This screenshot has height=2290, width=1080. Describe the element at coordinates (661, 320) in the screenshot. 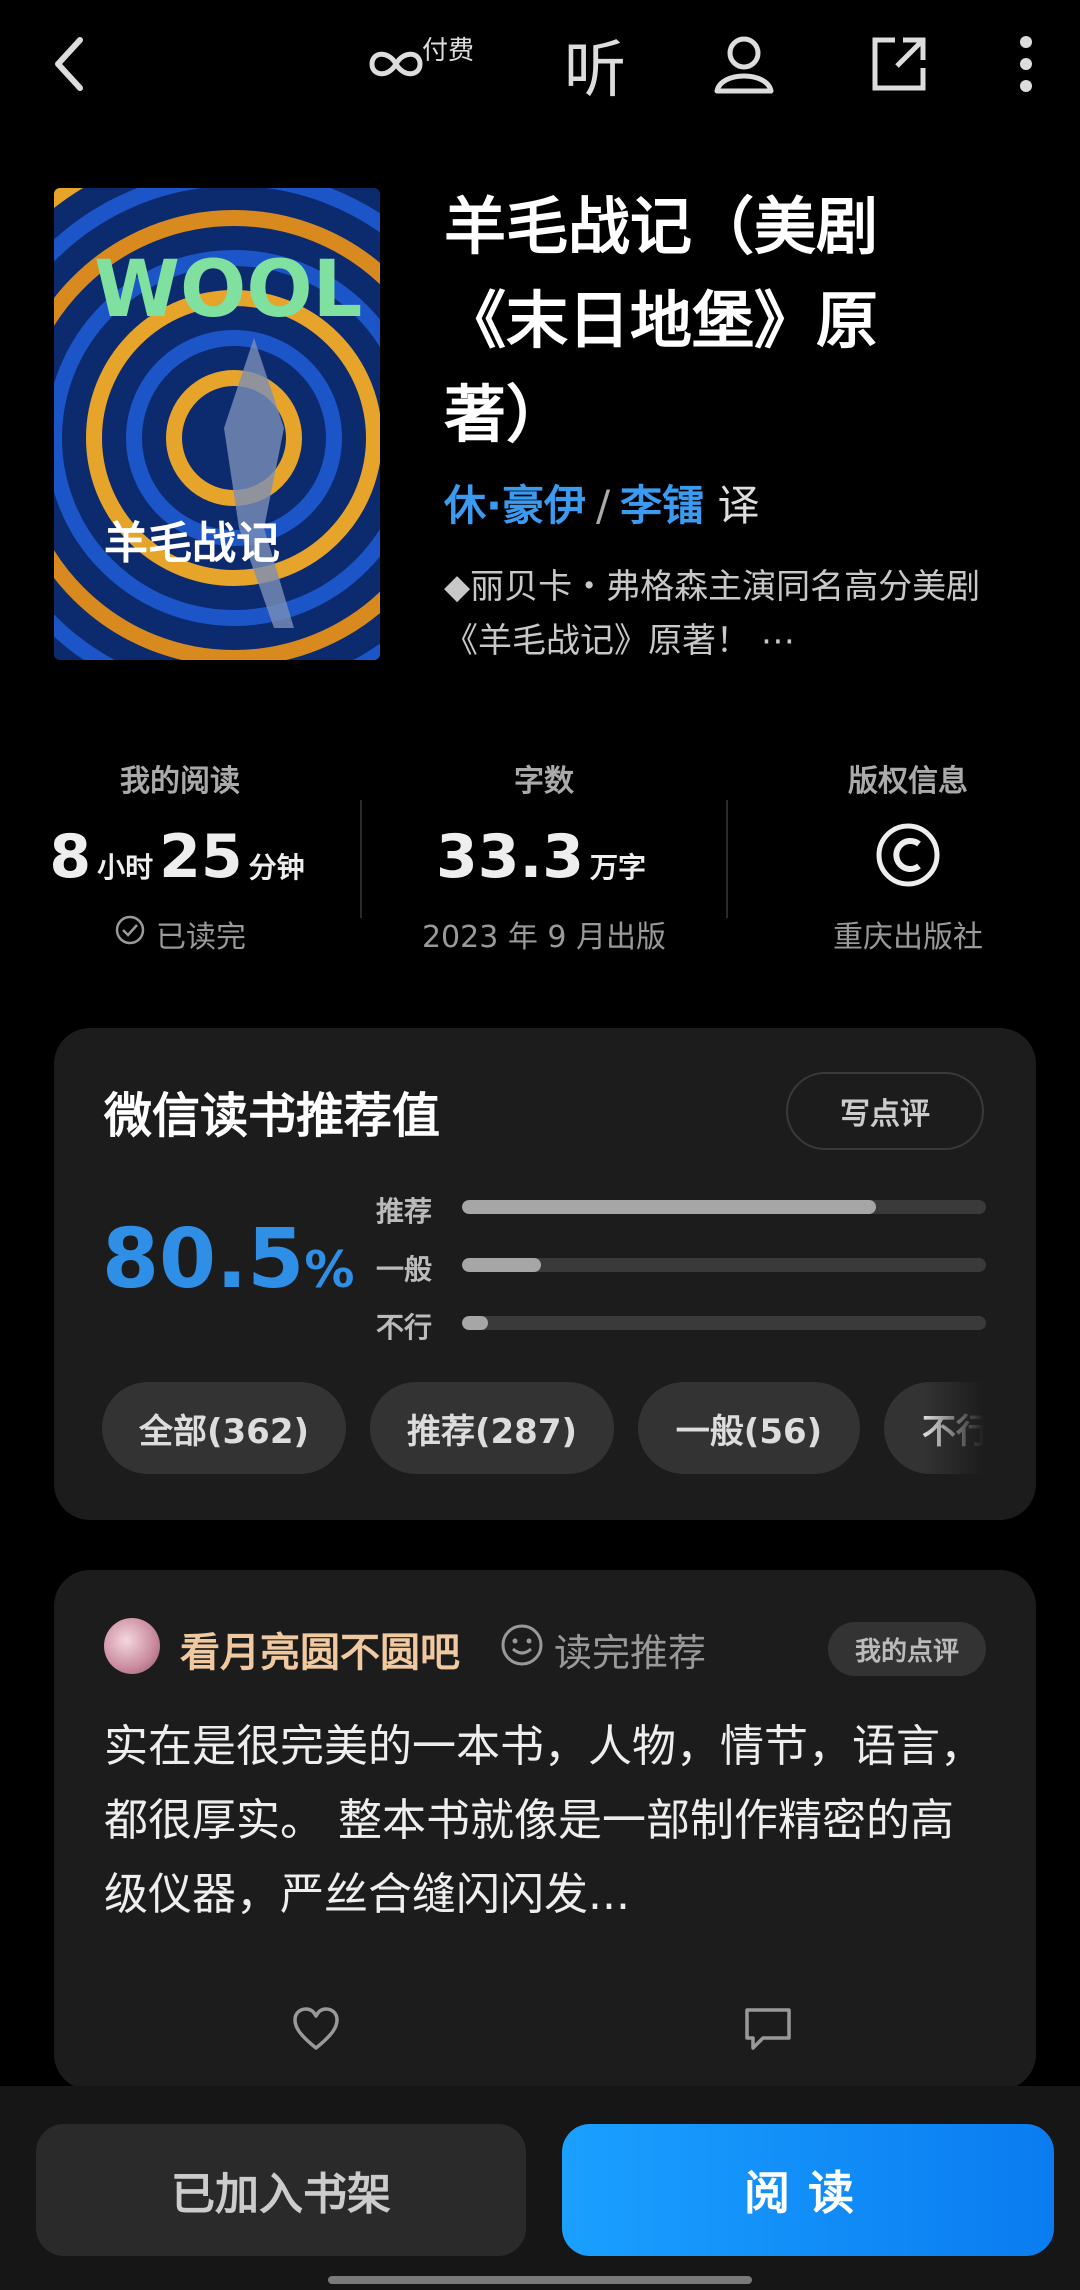

I see `book-title: 羊毛战记（美剧《末日地堡》原著）` at that location.